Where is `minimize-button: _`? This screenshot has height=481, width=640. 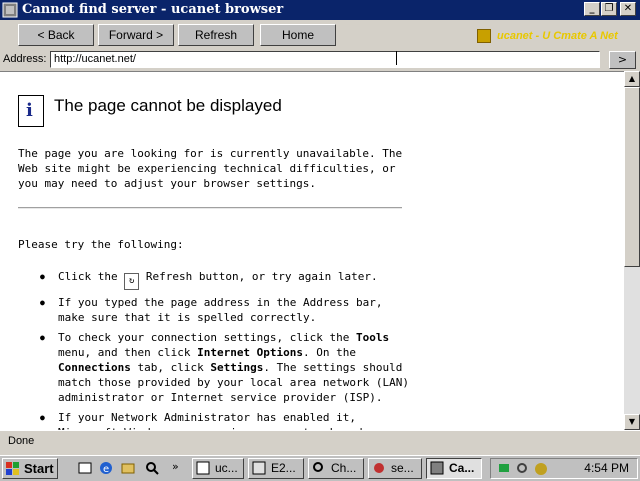 minimize-button: _ is located at coordinates (592, 9).